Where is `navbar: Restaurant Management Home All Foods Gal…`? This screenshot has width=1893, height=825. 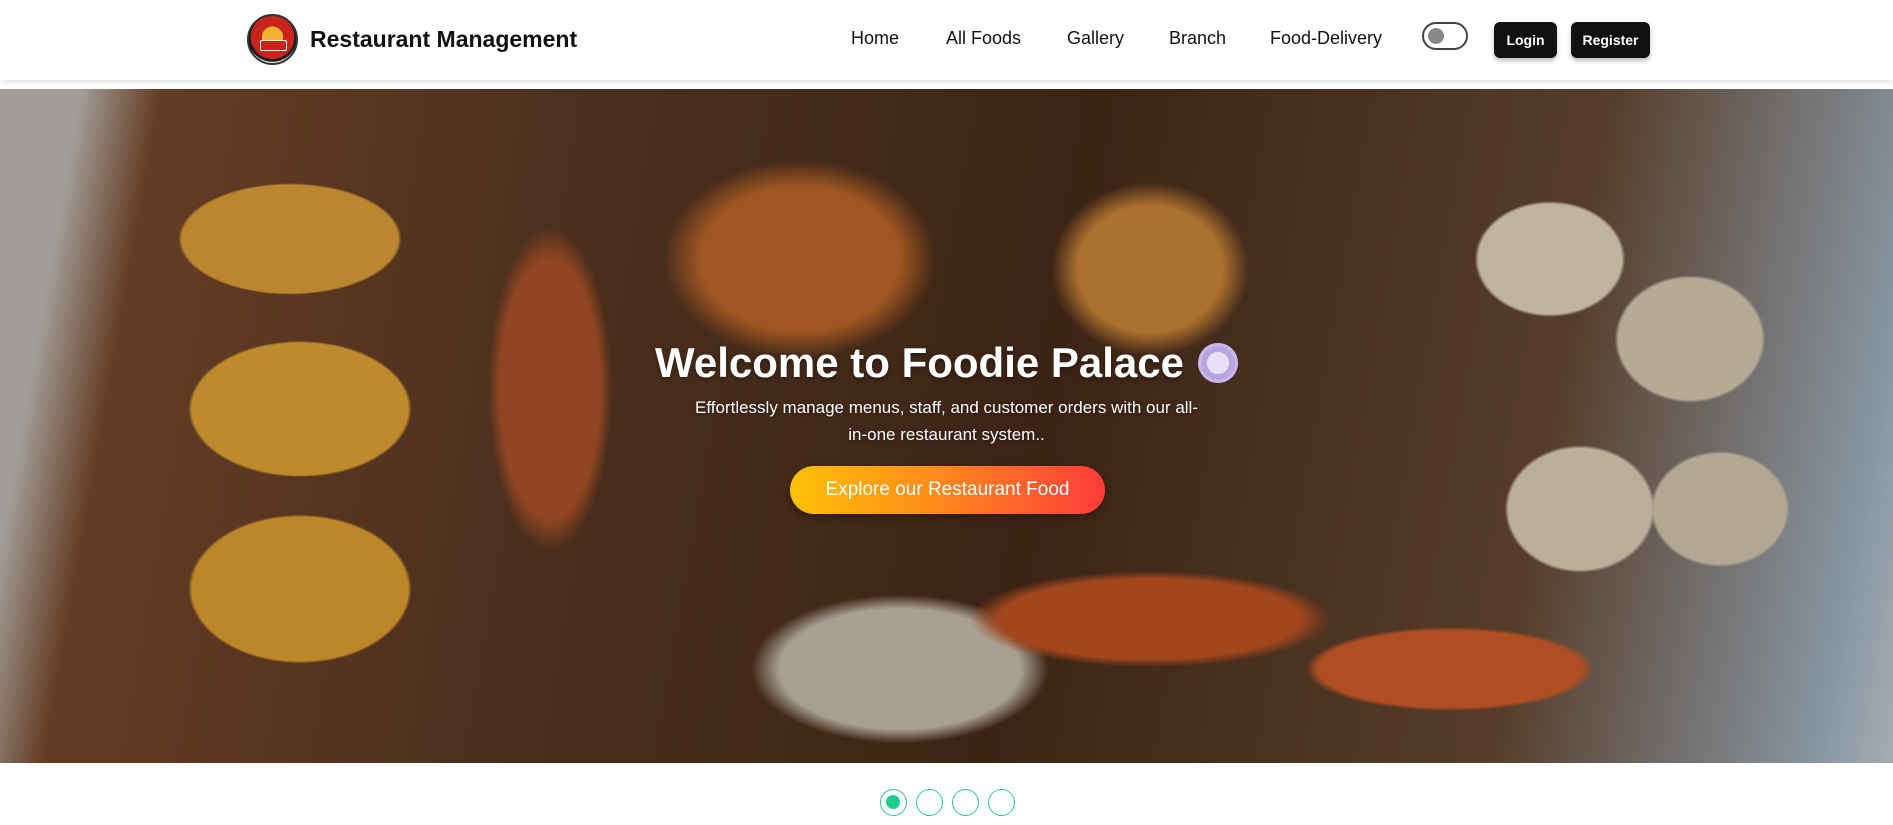 navbar: Restaurant Management Home All Foods Gal… is located at coordinates (946, 40).